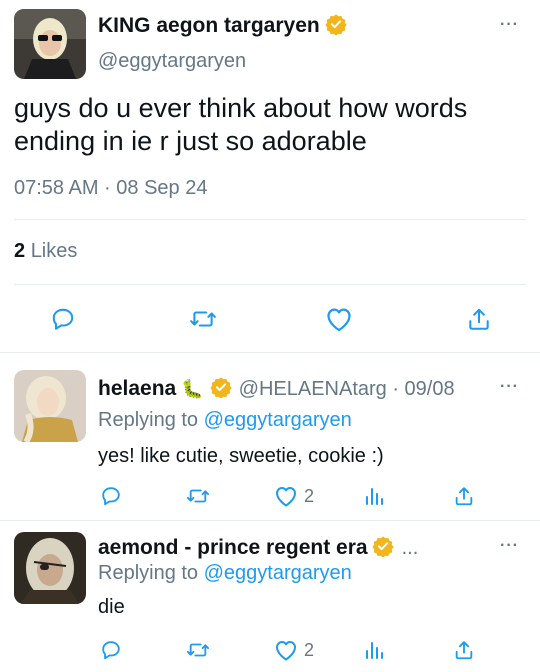 The height and width of the screenshot is (672, 540). I want to click on caterpillar-emoji-icon: 🐛, so click(192, 388).